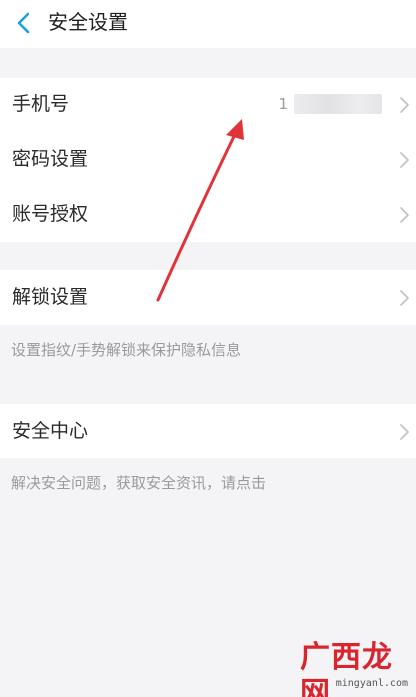 Image resolution: width=416 pixels, height=697 pixels. What do you see at coordinates (283, 104) in the screenshot?
I see `phone-number-prefix: 1` at bounding box center [283, 104].